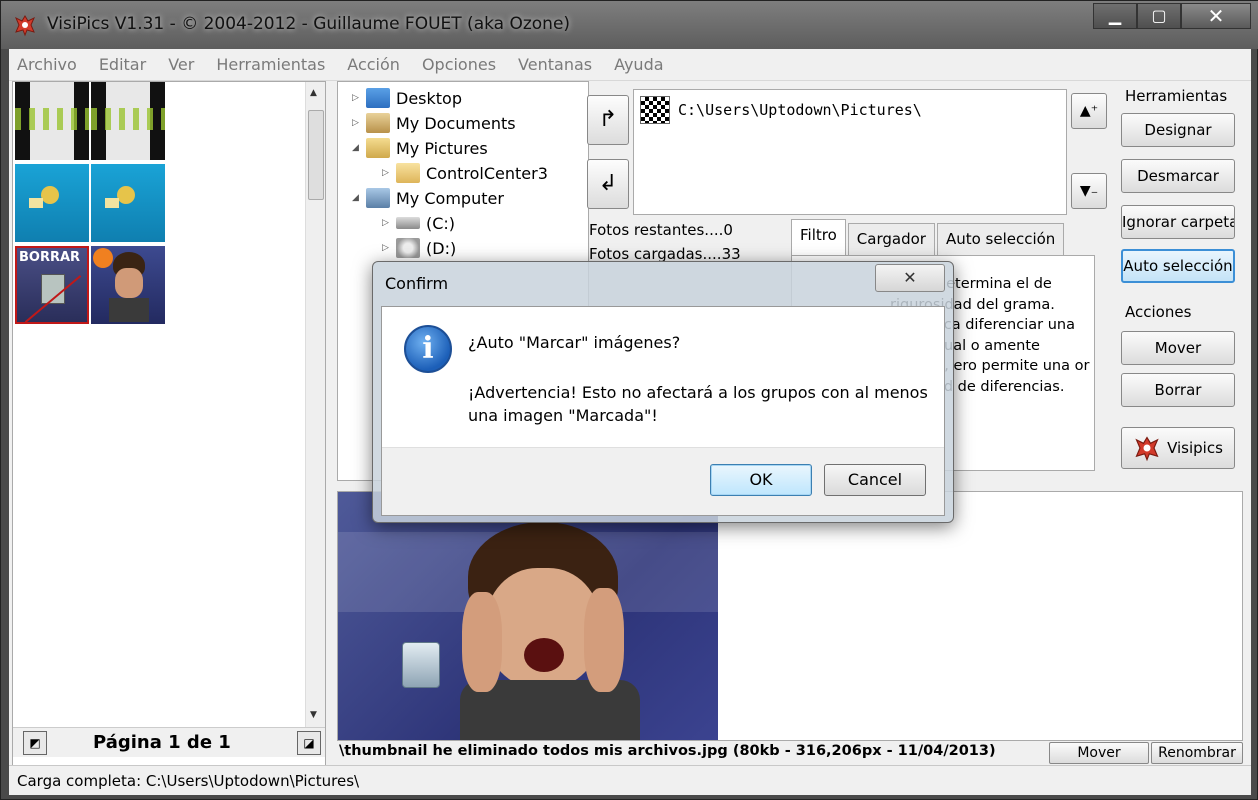 This screenshot has height=800, width=1258. Describe the element at coordinates (378, 98) in the screenshot. I see `desktop-icon` at that location.